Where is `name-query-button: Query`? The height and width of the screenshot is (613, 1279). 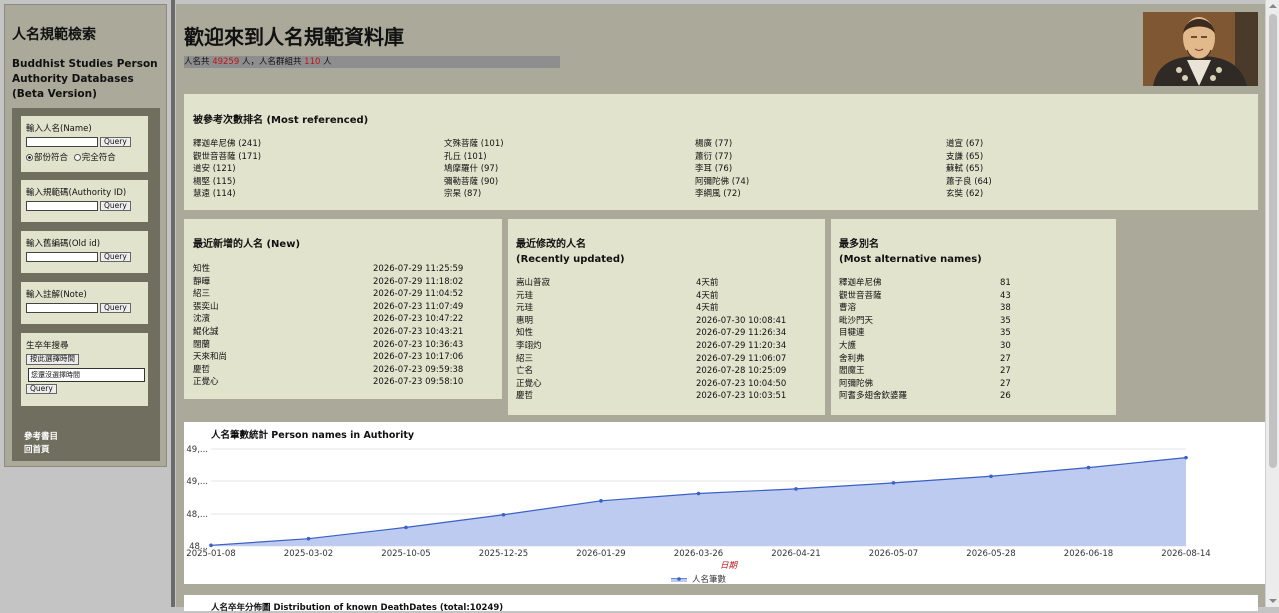
name-query-button: Query is located at coordinates (115, 142).